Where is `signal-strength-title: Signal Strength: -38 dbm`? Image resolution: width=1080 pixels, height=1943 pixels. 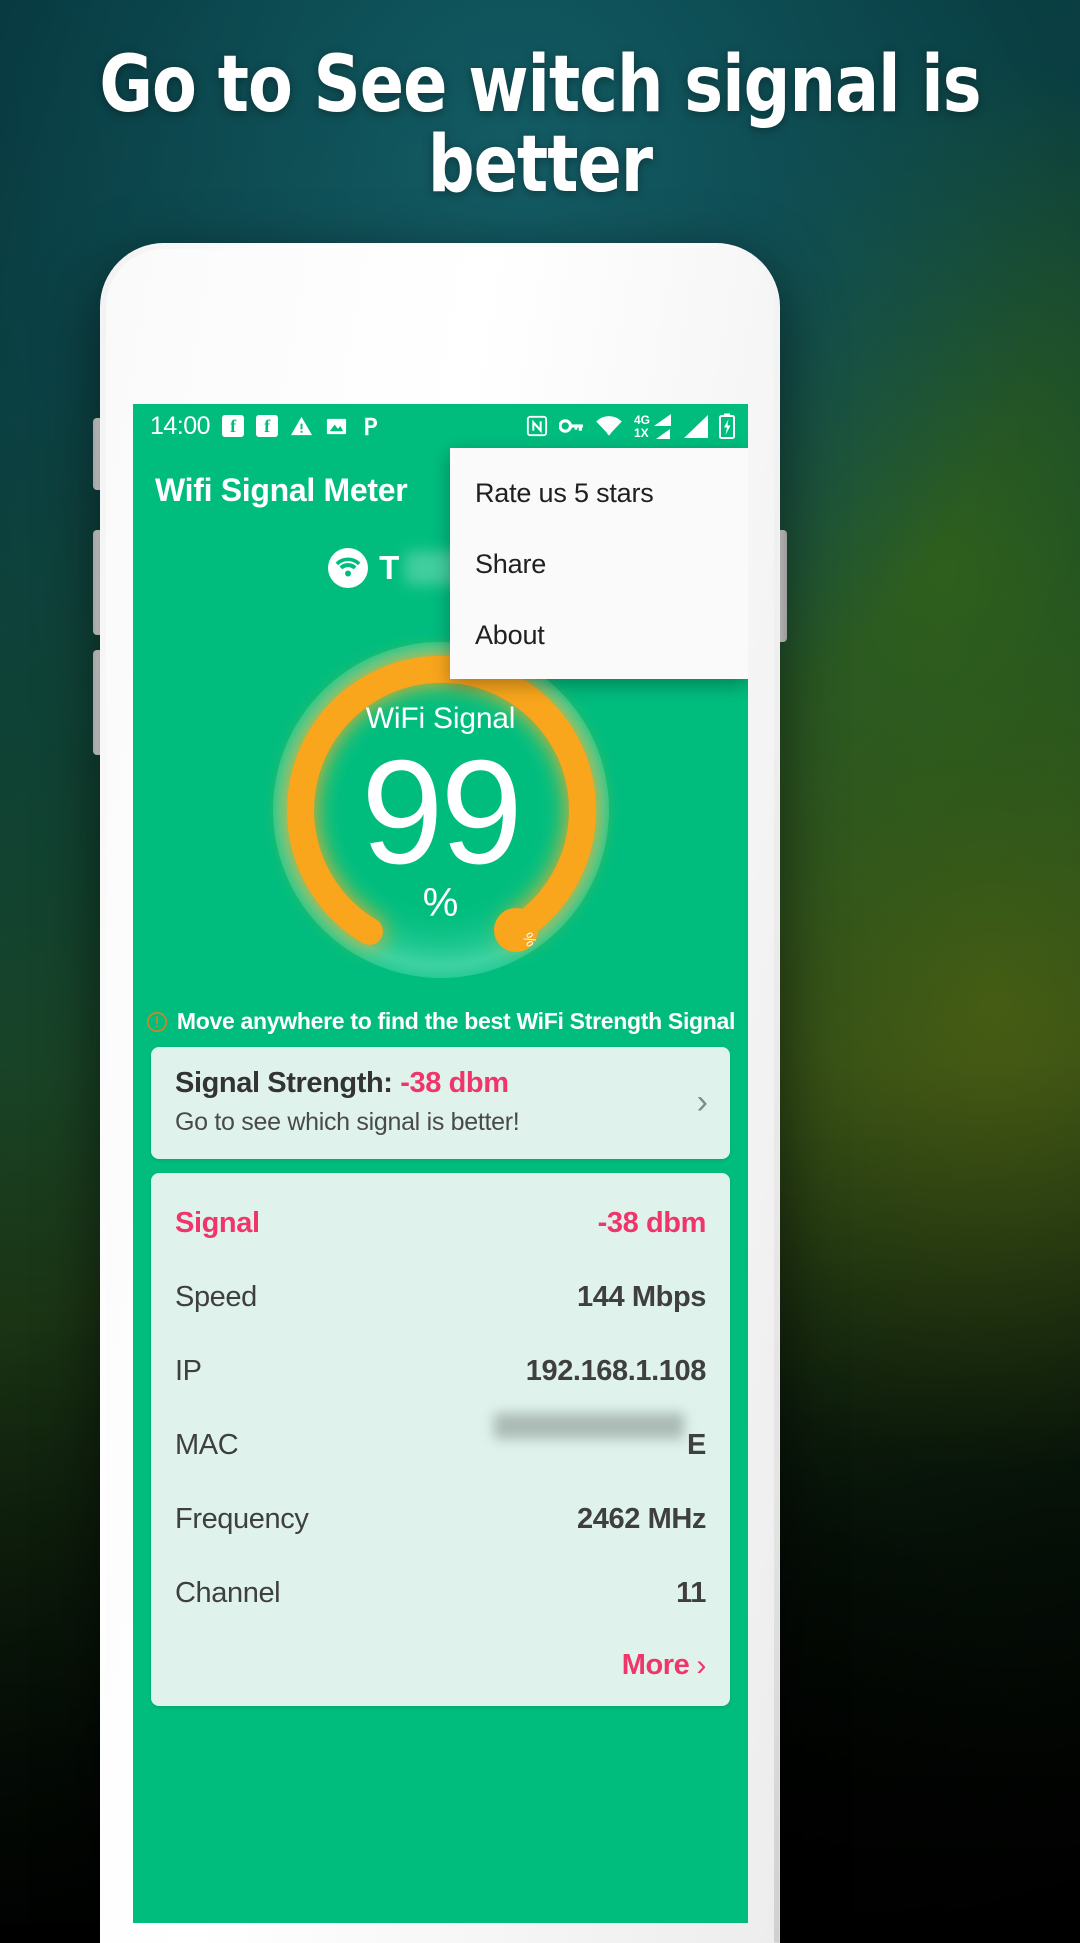 signal-strength-title: Signal Strength: -38 dbm is located at coordinates (431, 1083).